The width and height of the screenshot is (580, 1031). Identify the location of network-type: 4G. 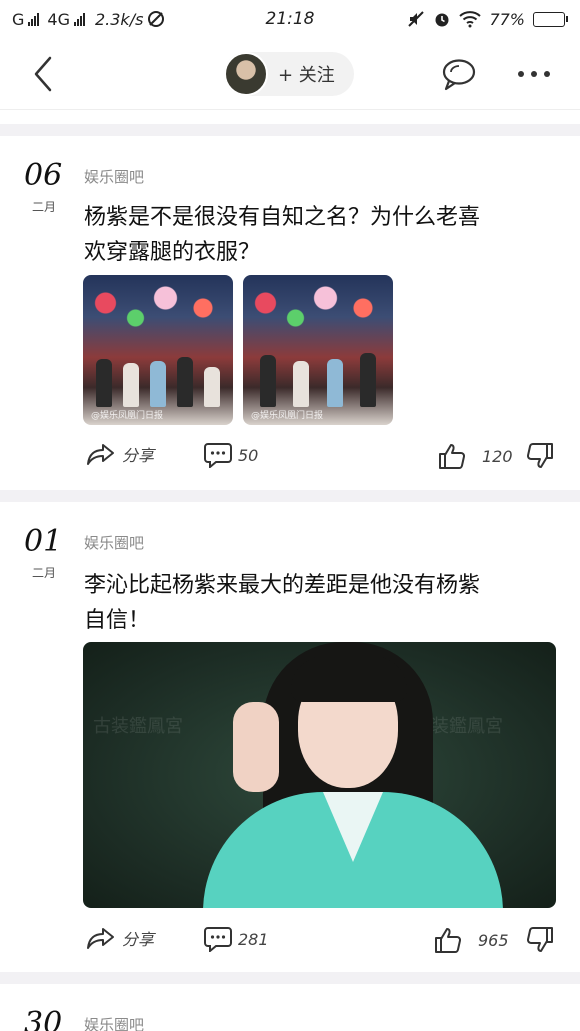
(58, 19).